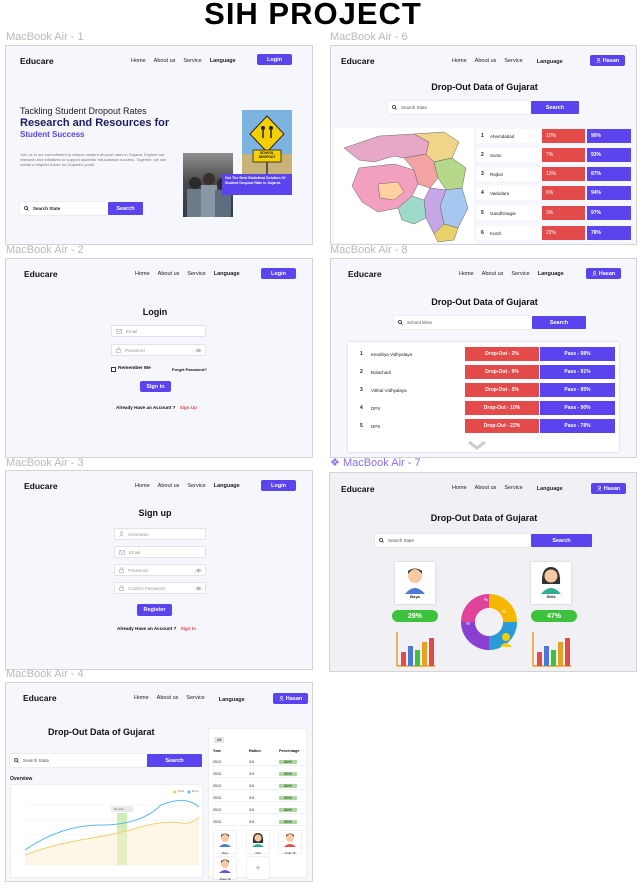 This screenshot has height=892, width=644. Describe the element at coordinates (369, 250) in the screenshot. I see `frame-label-8: MacBook Air - 8` at that location.